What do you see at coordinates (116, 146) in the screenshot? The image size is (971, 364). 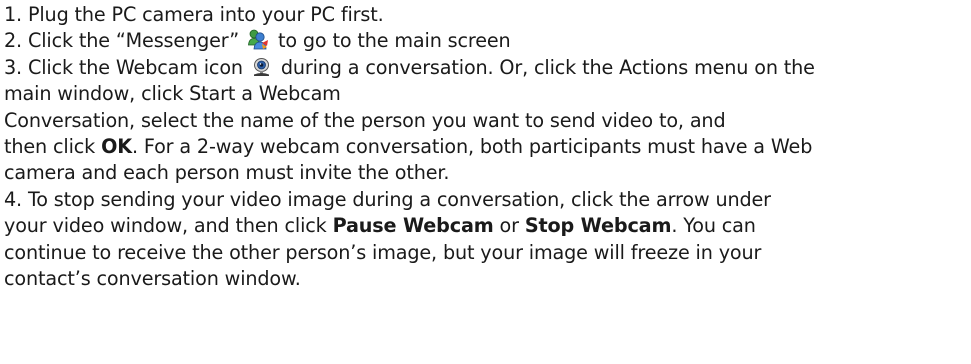 I see `ok-label: OK` at bounding box center [116, 146].